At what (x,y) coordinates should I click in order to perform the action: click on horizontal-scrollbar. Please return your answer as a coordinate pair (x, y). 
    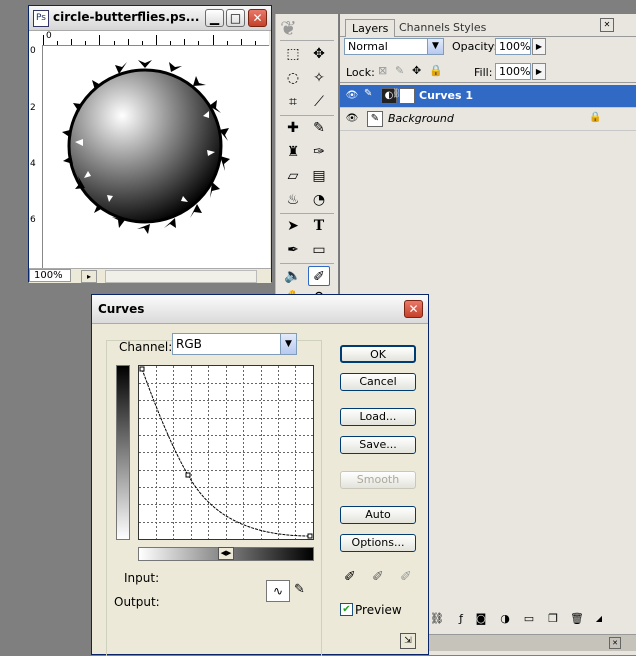
    Looking at the image, I should click on (181, 276).